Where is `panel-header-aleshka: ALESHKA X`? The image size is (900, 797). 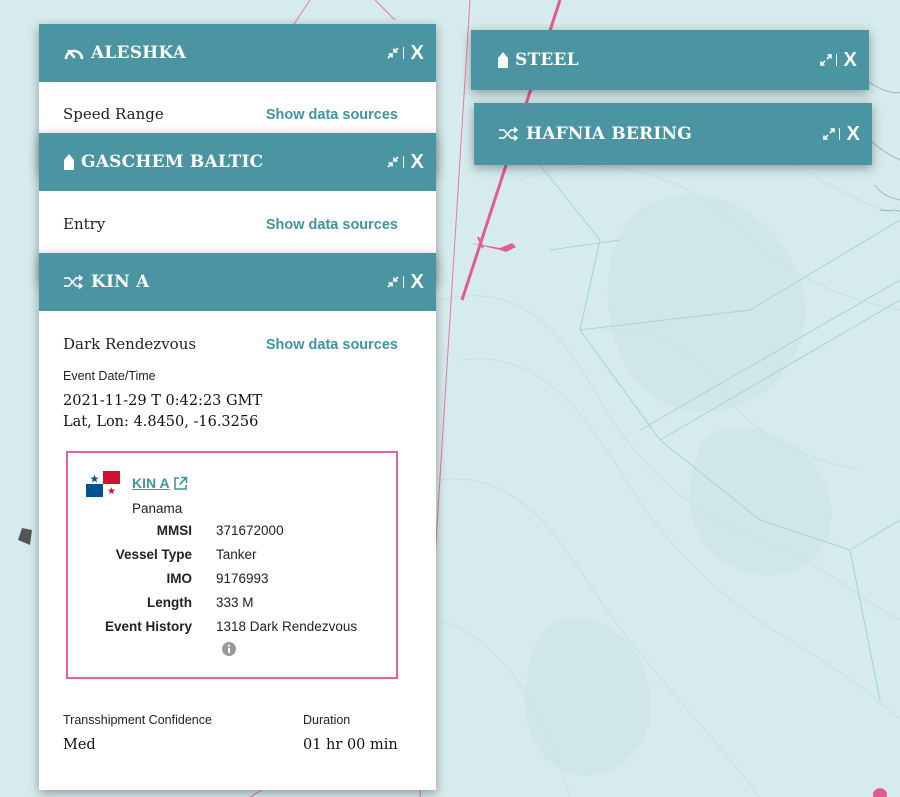 panel-header-aleshka: ALESHKA X is located at coordinates (237, 53).